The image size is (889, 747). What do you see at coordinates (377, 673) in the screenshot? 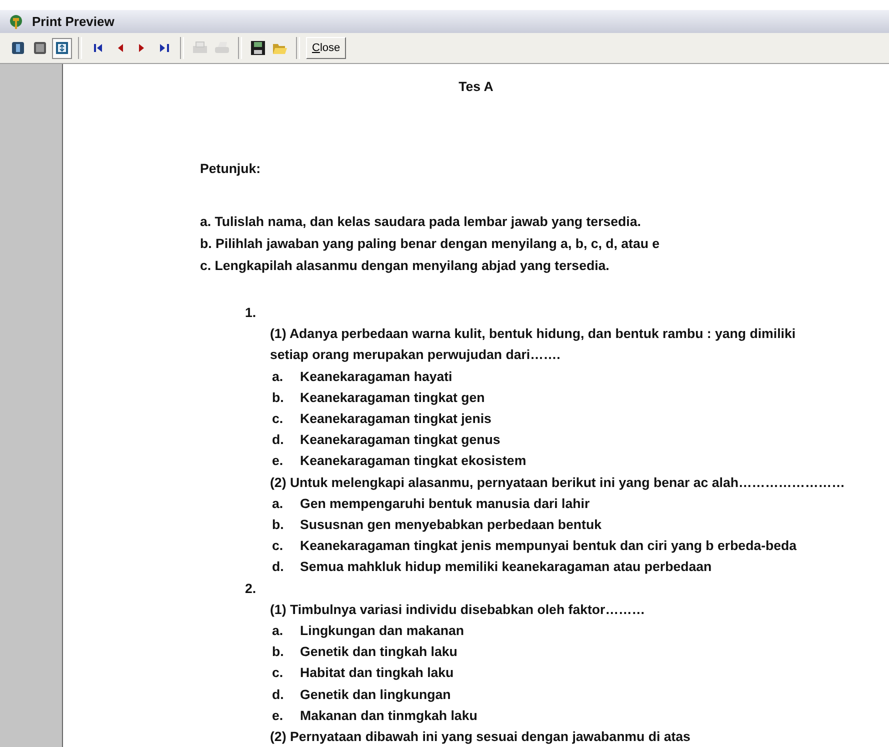
I see `option-text: Habitat dan tingkah laku` at bounding box center [377, 673].